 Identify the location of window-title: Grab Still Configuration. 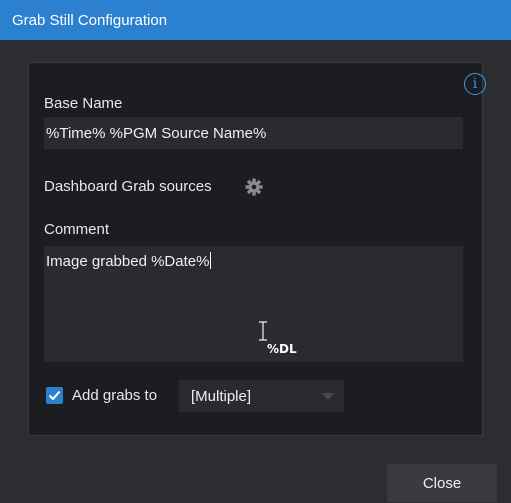
(90, 20).